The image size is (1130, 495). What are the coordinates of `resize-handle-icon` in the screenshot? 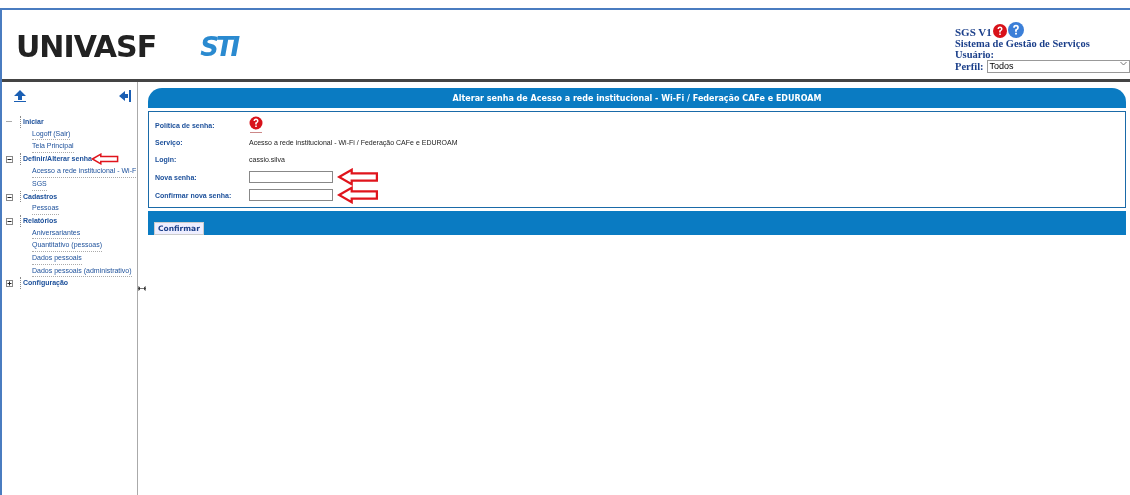 It's located at (142, 288).